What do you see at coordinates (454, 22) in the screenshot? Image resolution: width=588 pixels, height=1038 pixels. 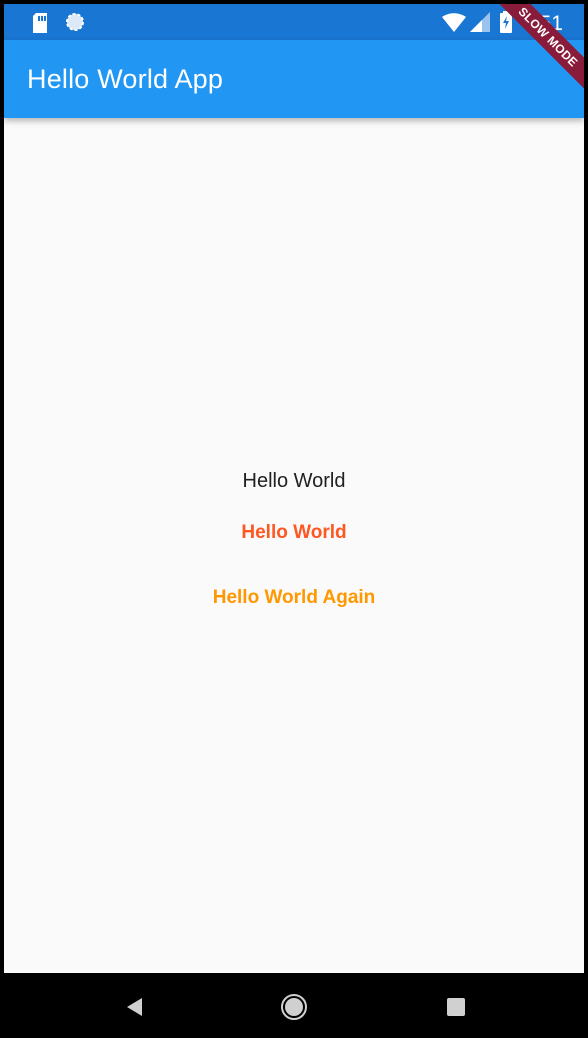 I see `wifi-icon` at bounding box center [454, 22].